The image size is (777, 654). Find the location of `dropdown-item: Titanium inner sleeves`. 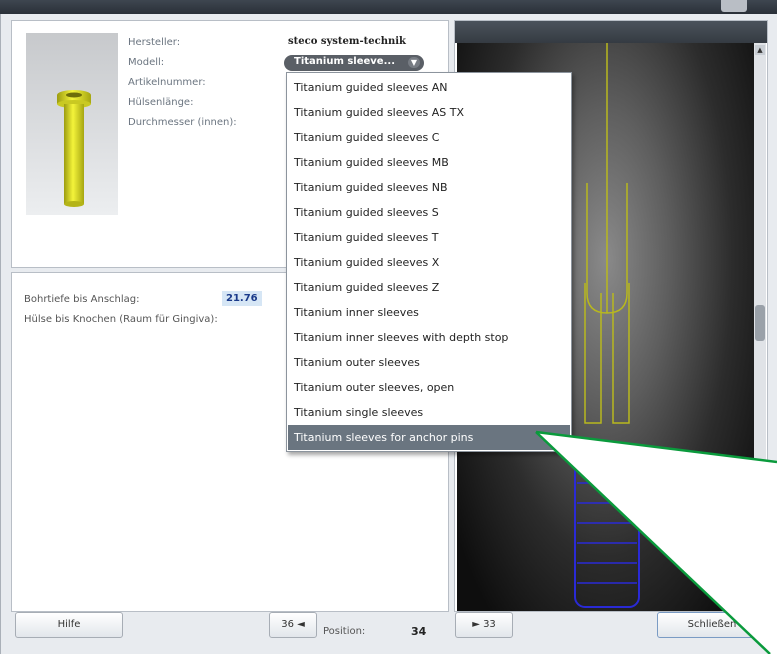

dropdown-item: Titanium inner sleeves is located at coordinates (429, 312).